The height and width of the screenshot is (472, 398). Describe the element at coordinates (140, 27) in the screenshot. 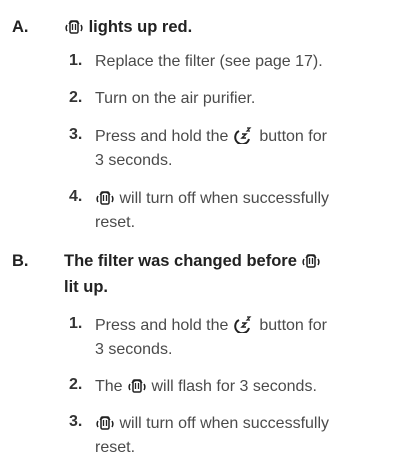

I see `section-title-text: lights up red.` at that location.